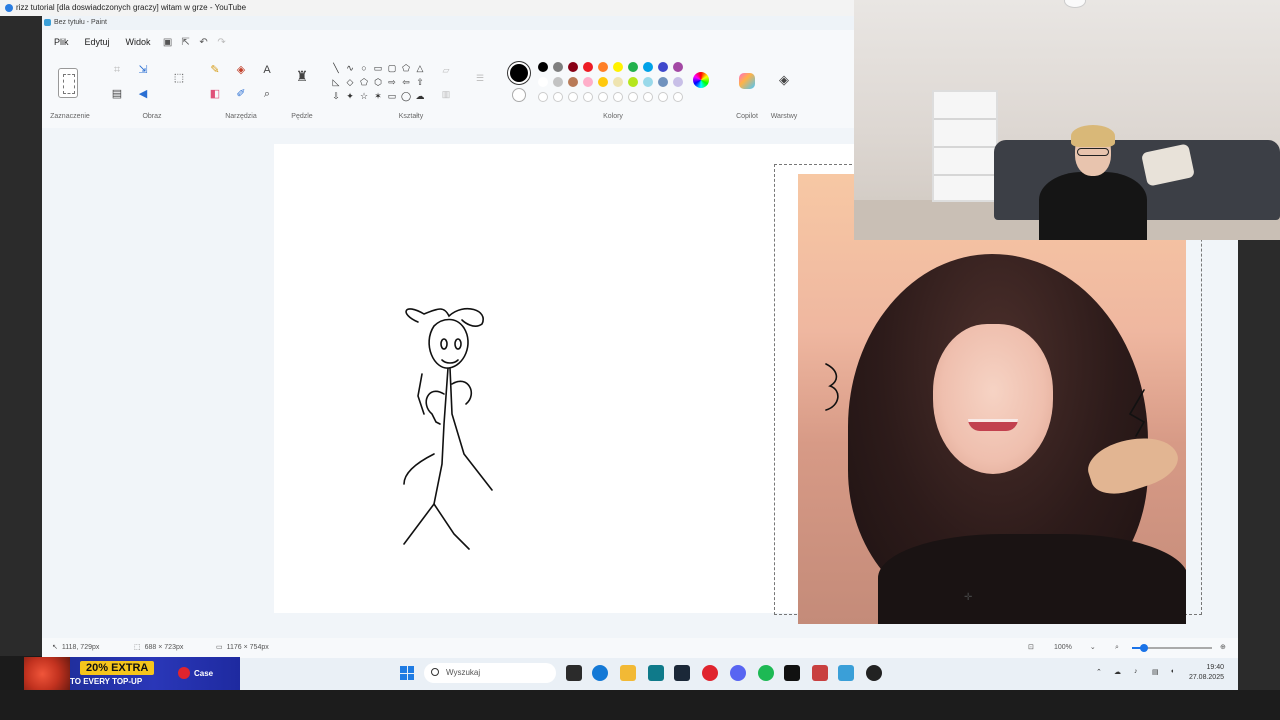 The image size is (1280, 720). I want to click on callout-cloud-shape-icon: ☁, so click(420, 96).